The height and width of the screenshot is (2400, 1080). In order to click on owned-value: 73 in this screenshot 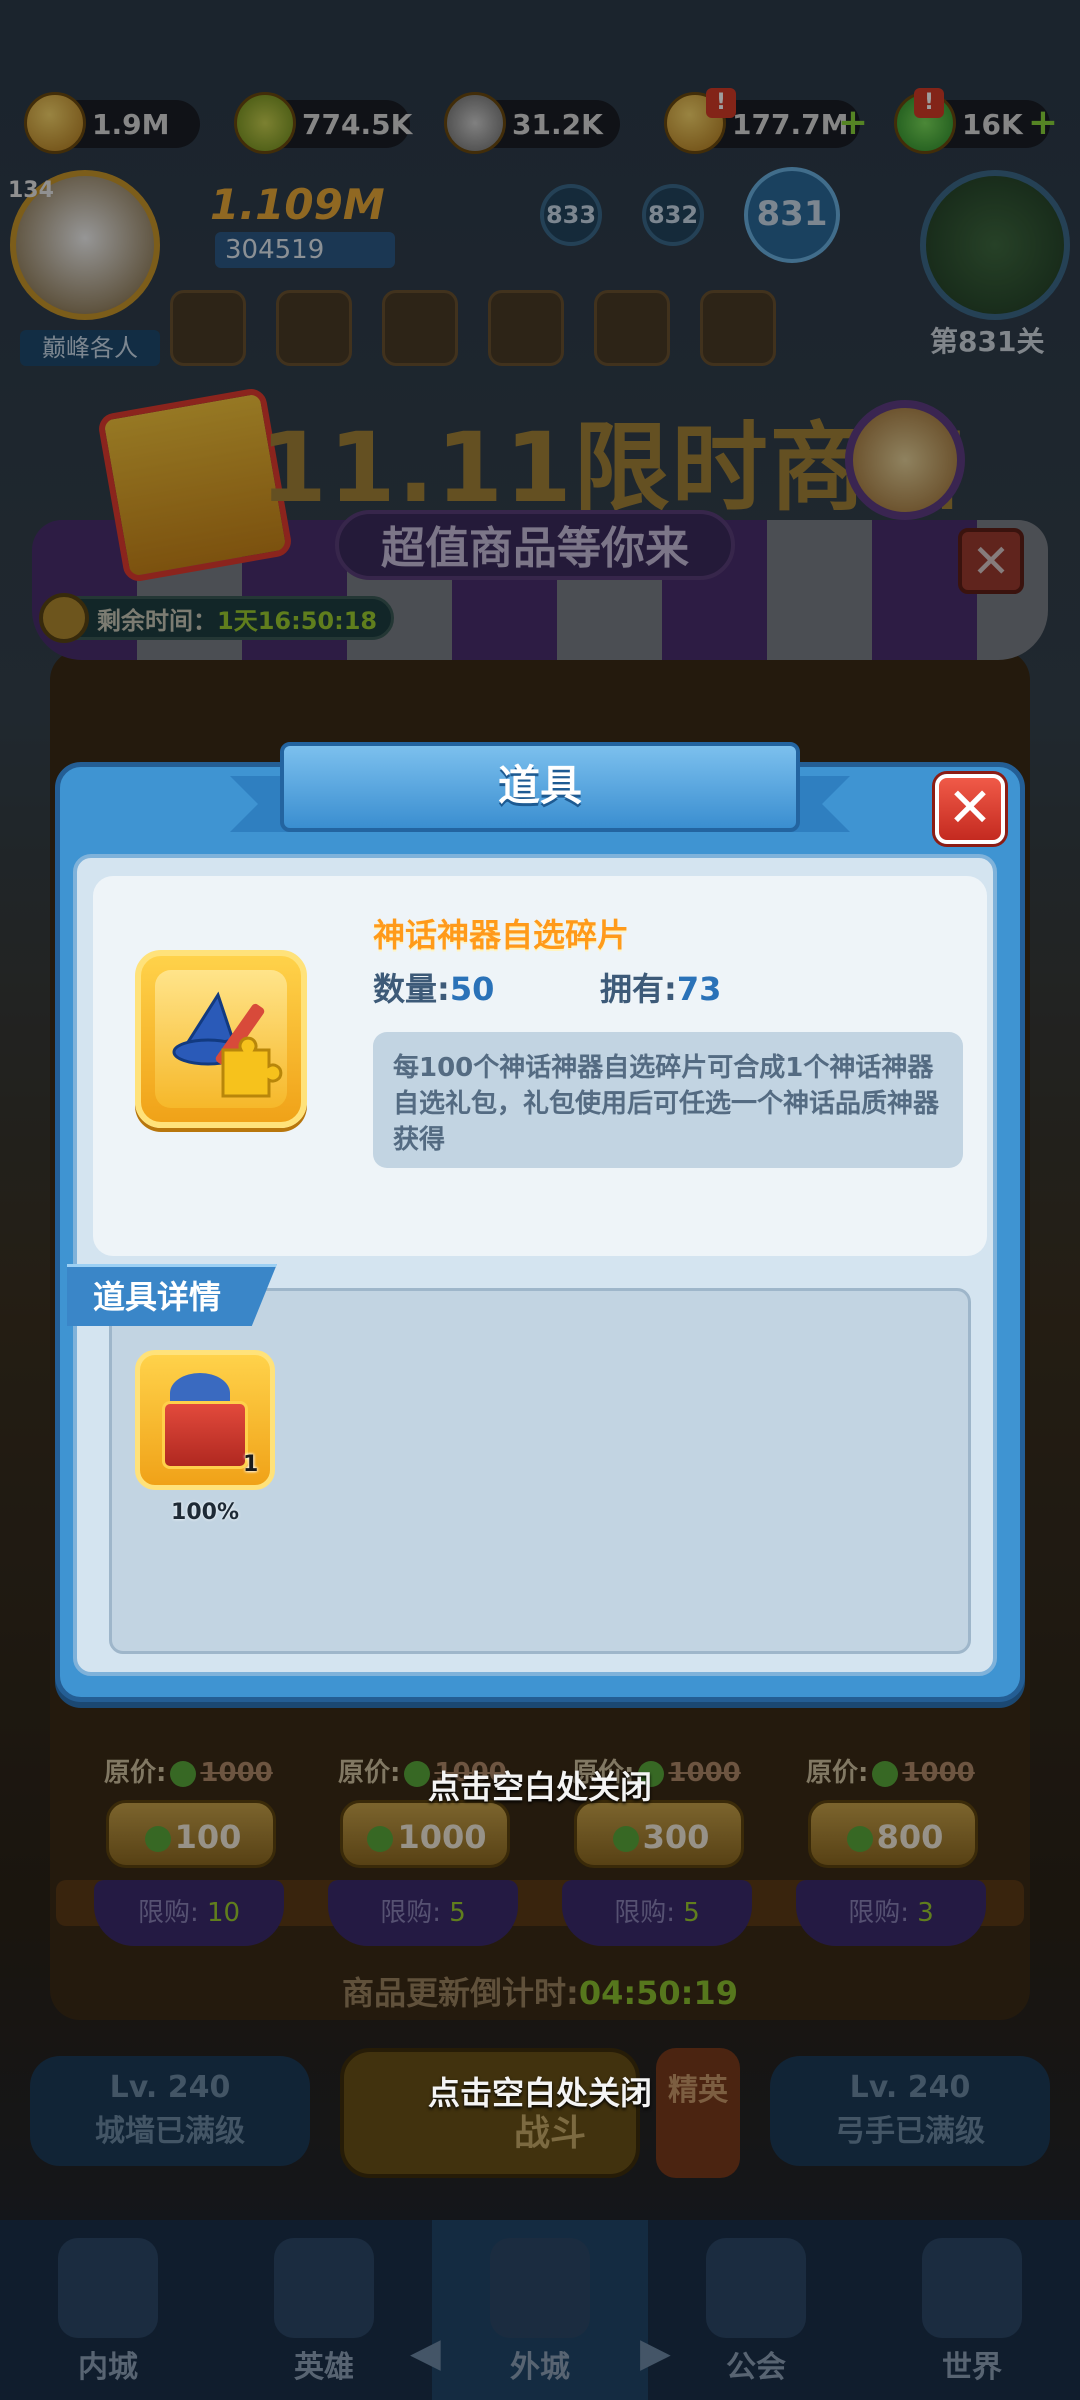, I will do `click(699, 989)`.